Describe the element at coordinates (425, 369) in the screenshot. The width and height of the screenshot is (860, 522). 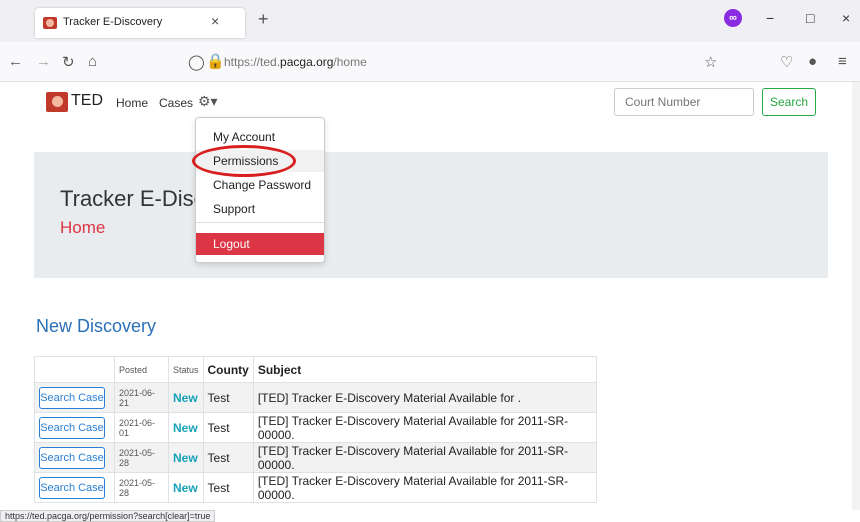
I see `header-subject: Subject` at that location.